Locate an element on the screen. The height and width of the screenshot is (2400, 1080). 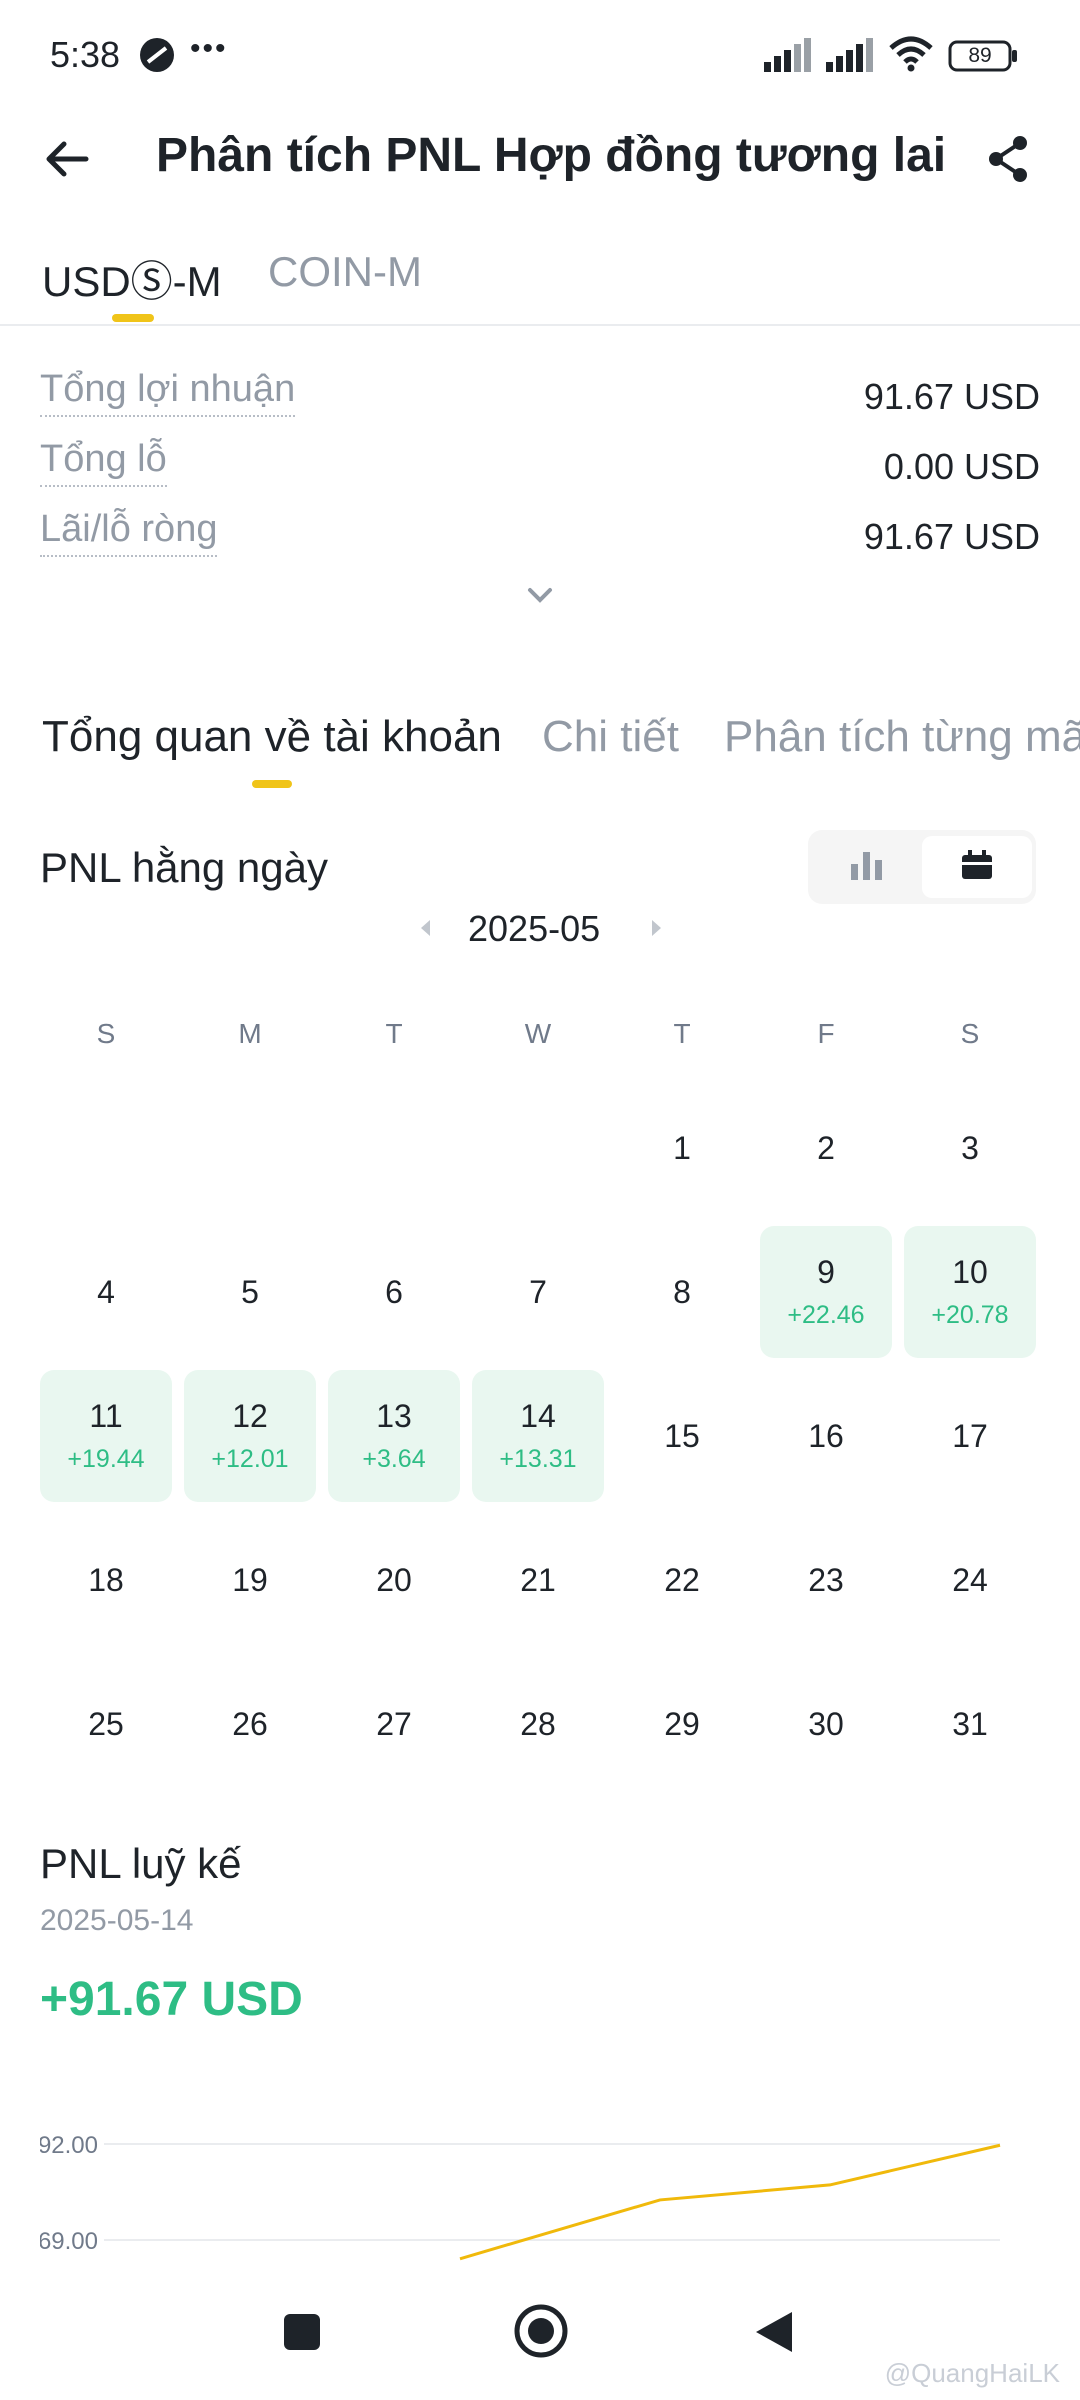
day-number: 31 is located at coordinates (970, 1723).